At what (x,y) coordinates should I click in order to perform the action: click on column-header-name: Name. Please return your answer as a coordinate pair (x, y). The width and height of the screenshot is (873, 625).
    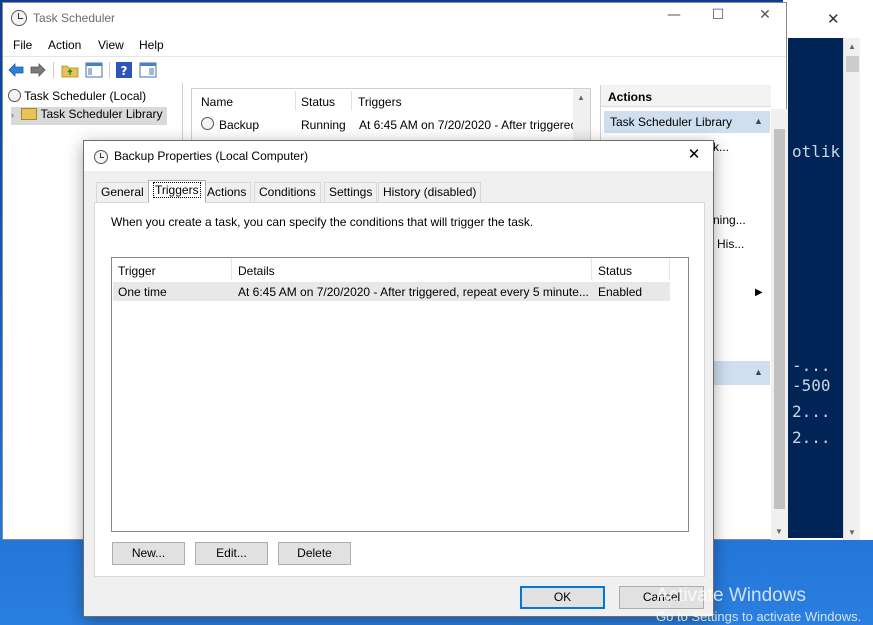
    Looking at the image, I should click on (217, 102).